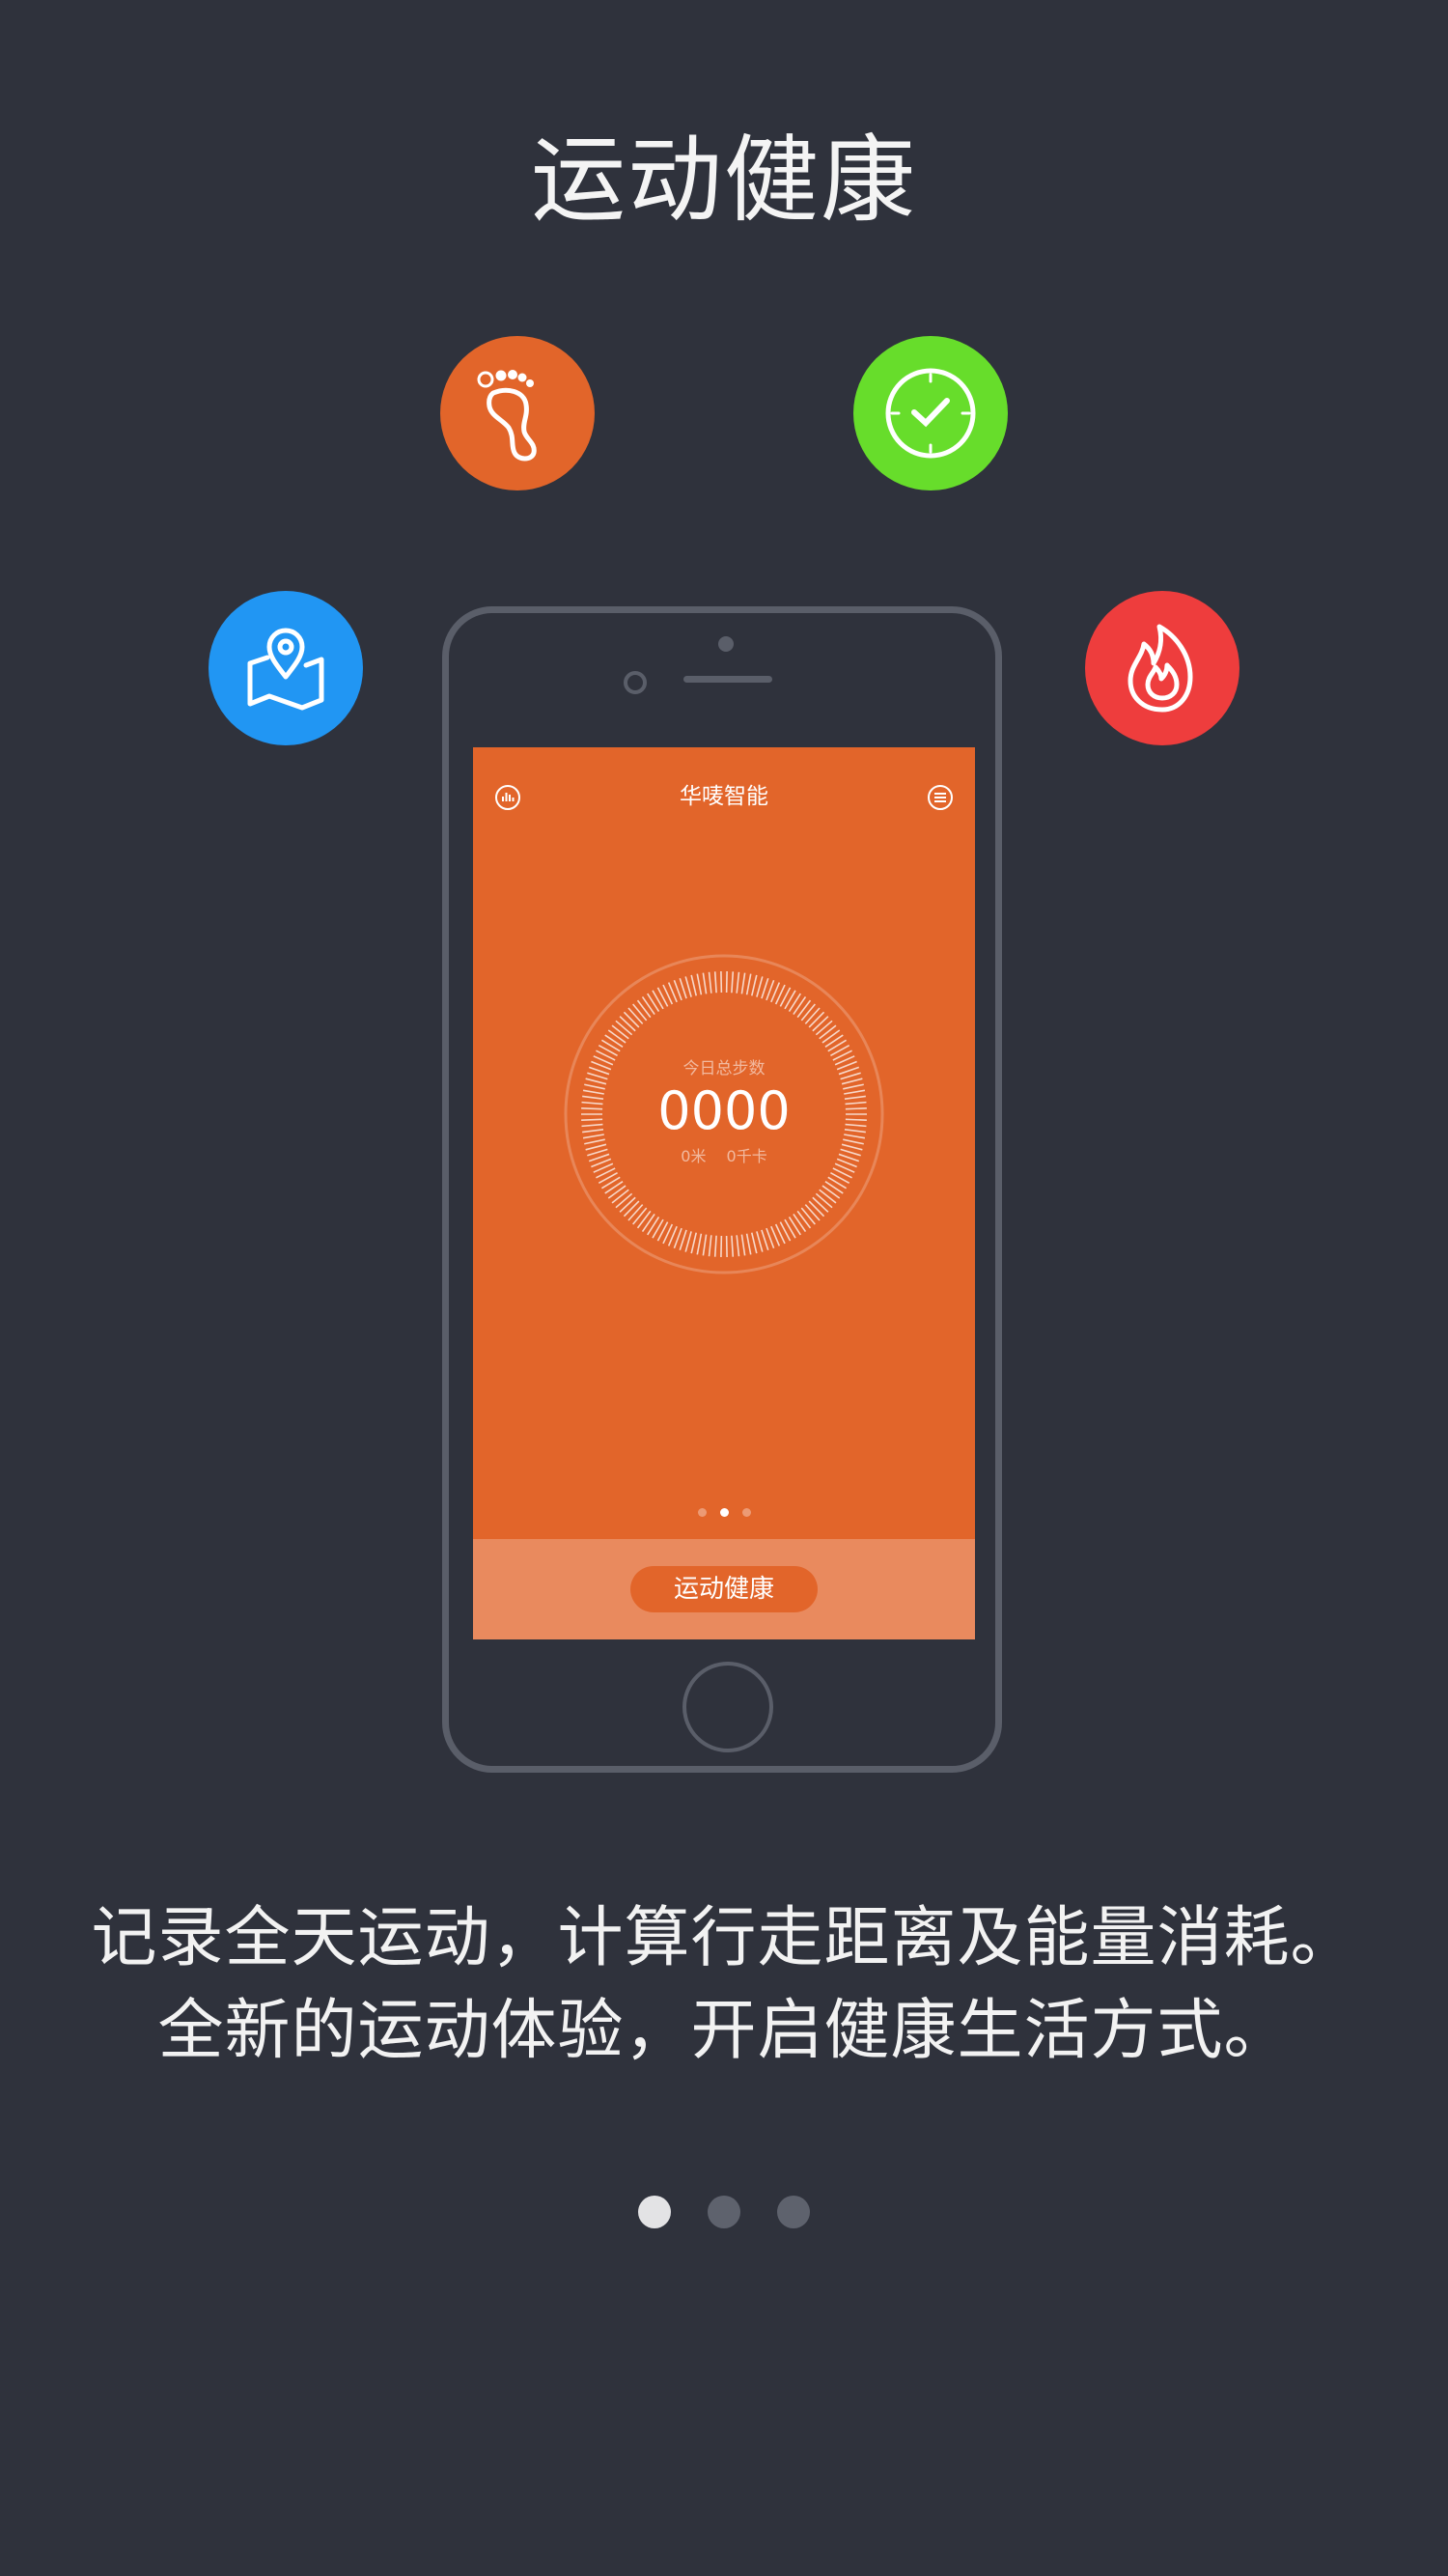 The width and height of the screenshot is (1448, 2576). Describe the element at coordinates (724, 181) in the screenshot. I see `page-title: 运动健康` at that location.